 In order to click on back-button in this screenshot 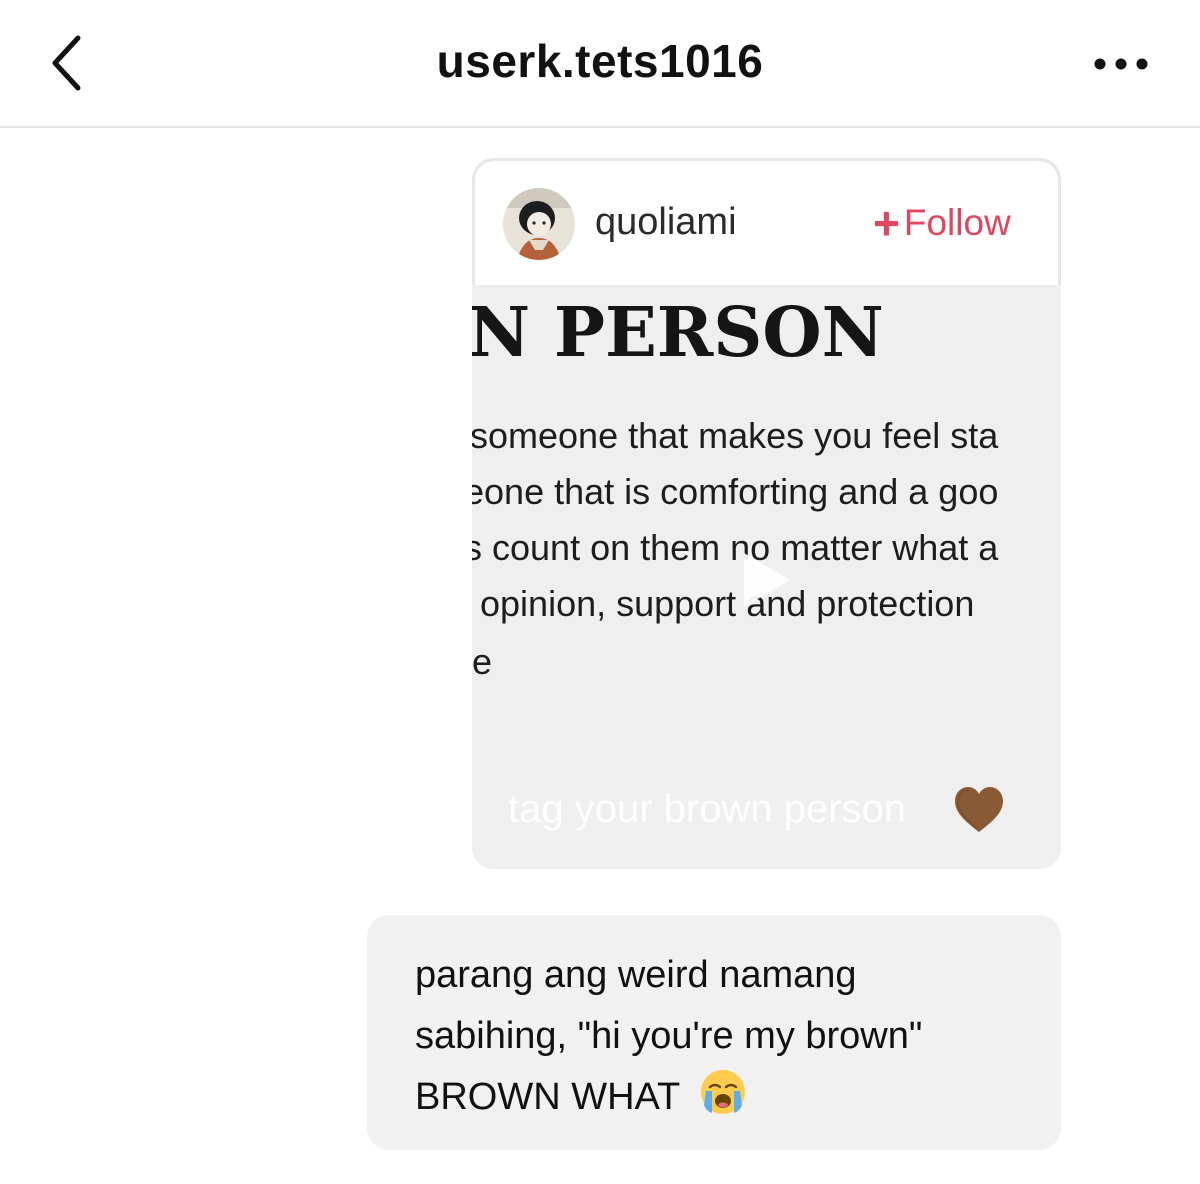, I will do `click(70, 63)`.